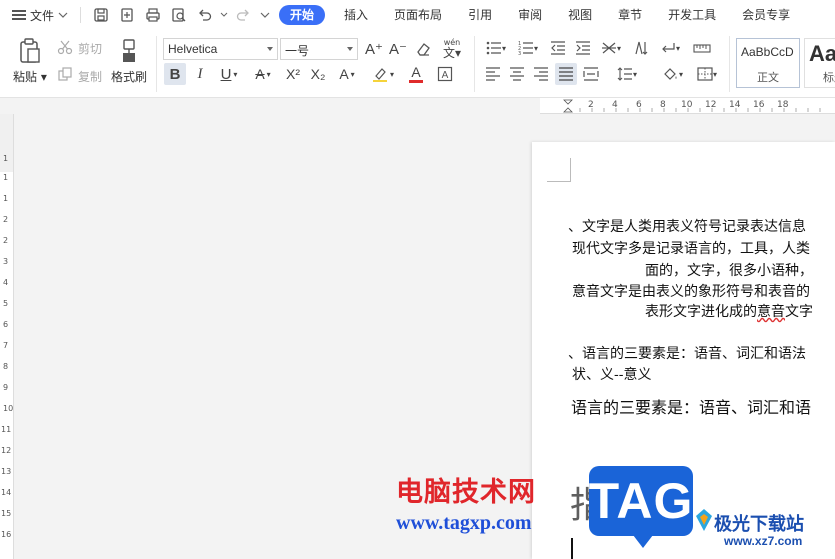 Image resolution: width=835 pixels, height=559 pixels. I want to click on borders-button: ▾, so click(707, 74).